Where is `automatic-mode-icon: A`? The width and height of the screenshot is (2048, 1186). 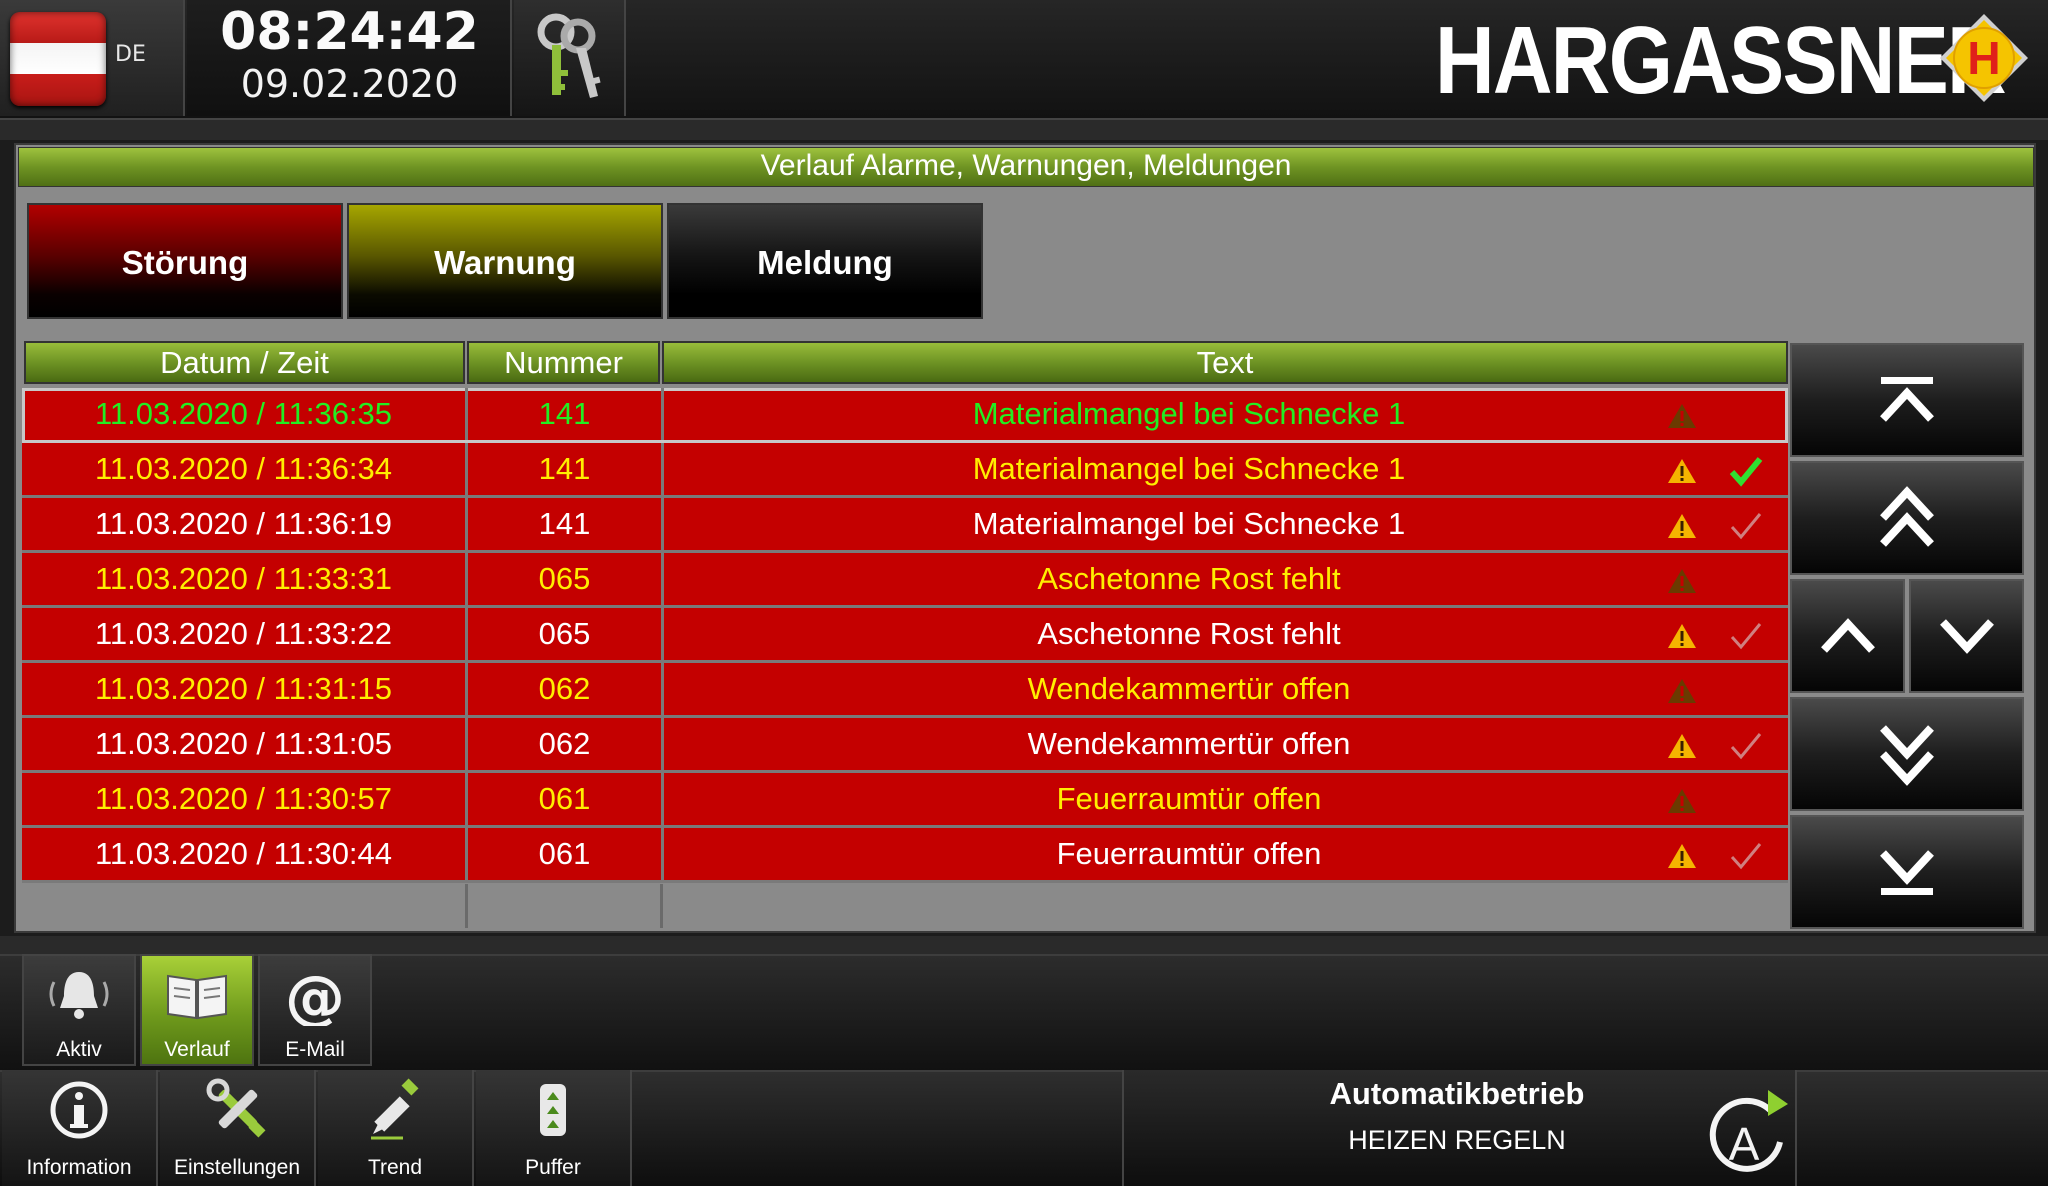
automatic-mode-icon: A is located at coordinates (1746, 1130).